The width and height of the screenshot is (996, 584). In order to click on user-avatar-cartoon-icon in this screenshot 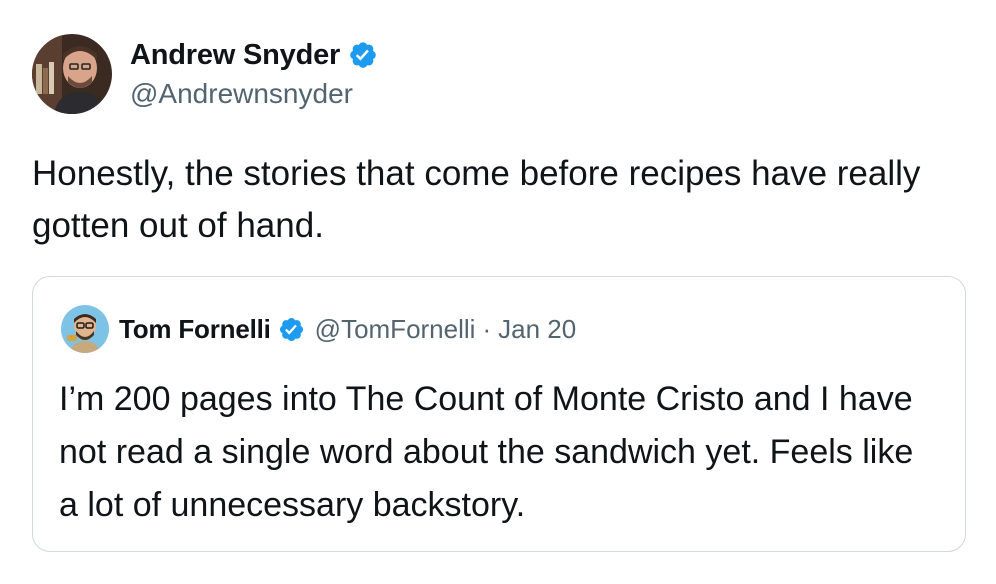, I will do `click(85, 329)`.